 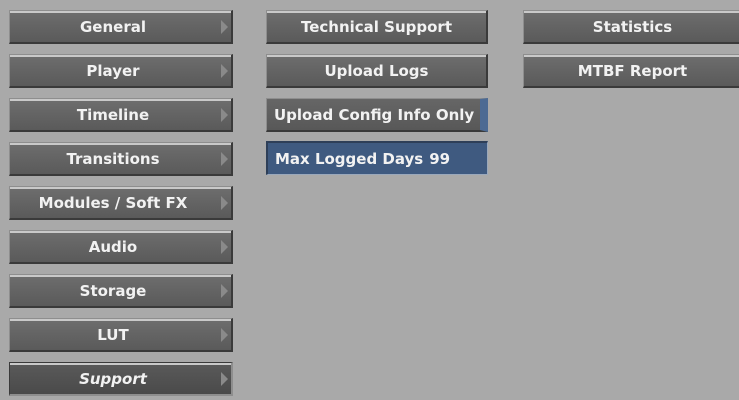 What do you see at coordinates (113, 202) in the screenshot?
I see `sidebar-item-label: Modules / Soft FX` at bounding box center [113, 202].